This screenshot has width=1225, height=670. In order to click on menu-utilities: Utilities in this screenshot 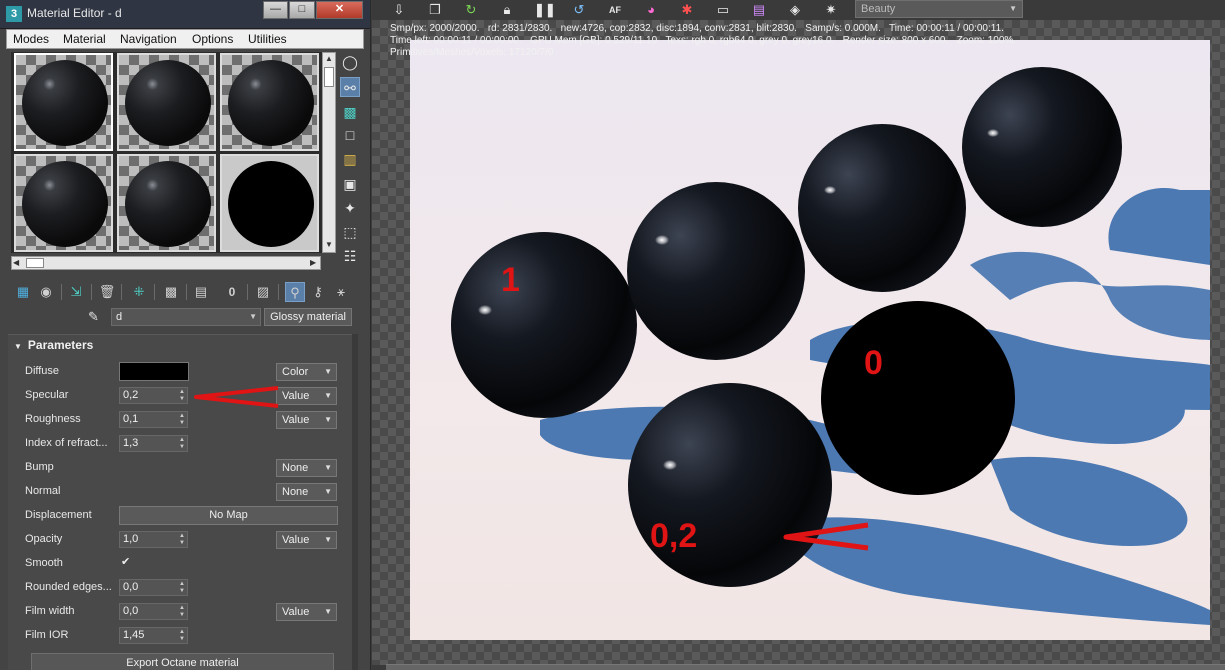, I will do `click(267, 39)`.